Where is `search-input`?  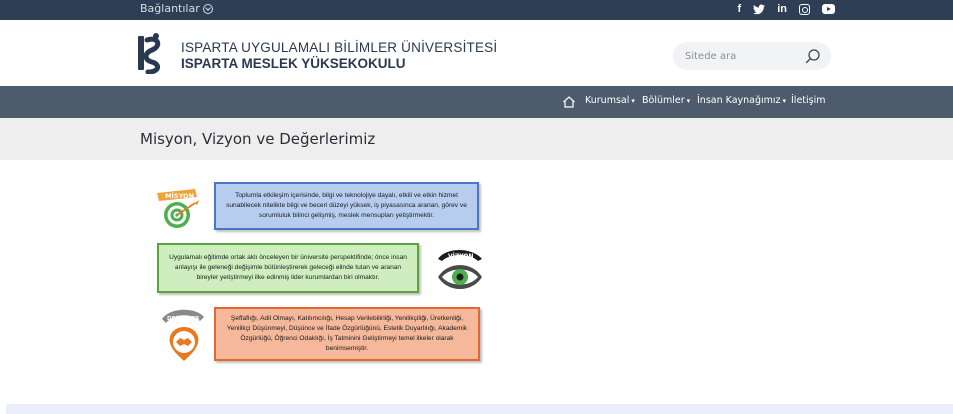 search-input is located at coordinates (740, 56).